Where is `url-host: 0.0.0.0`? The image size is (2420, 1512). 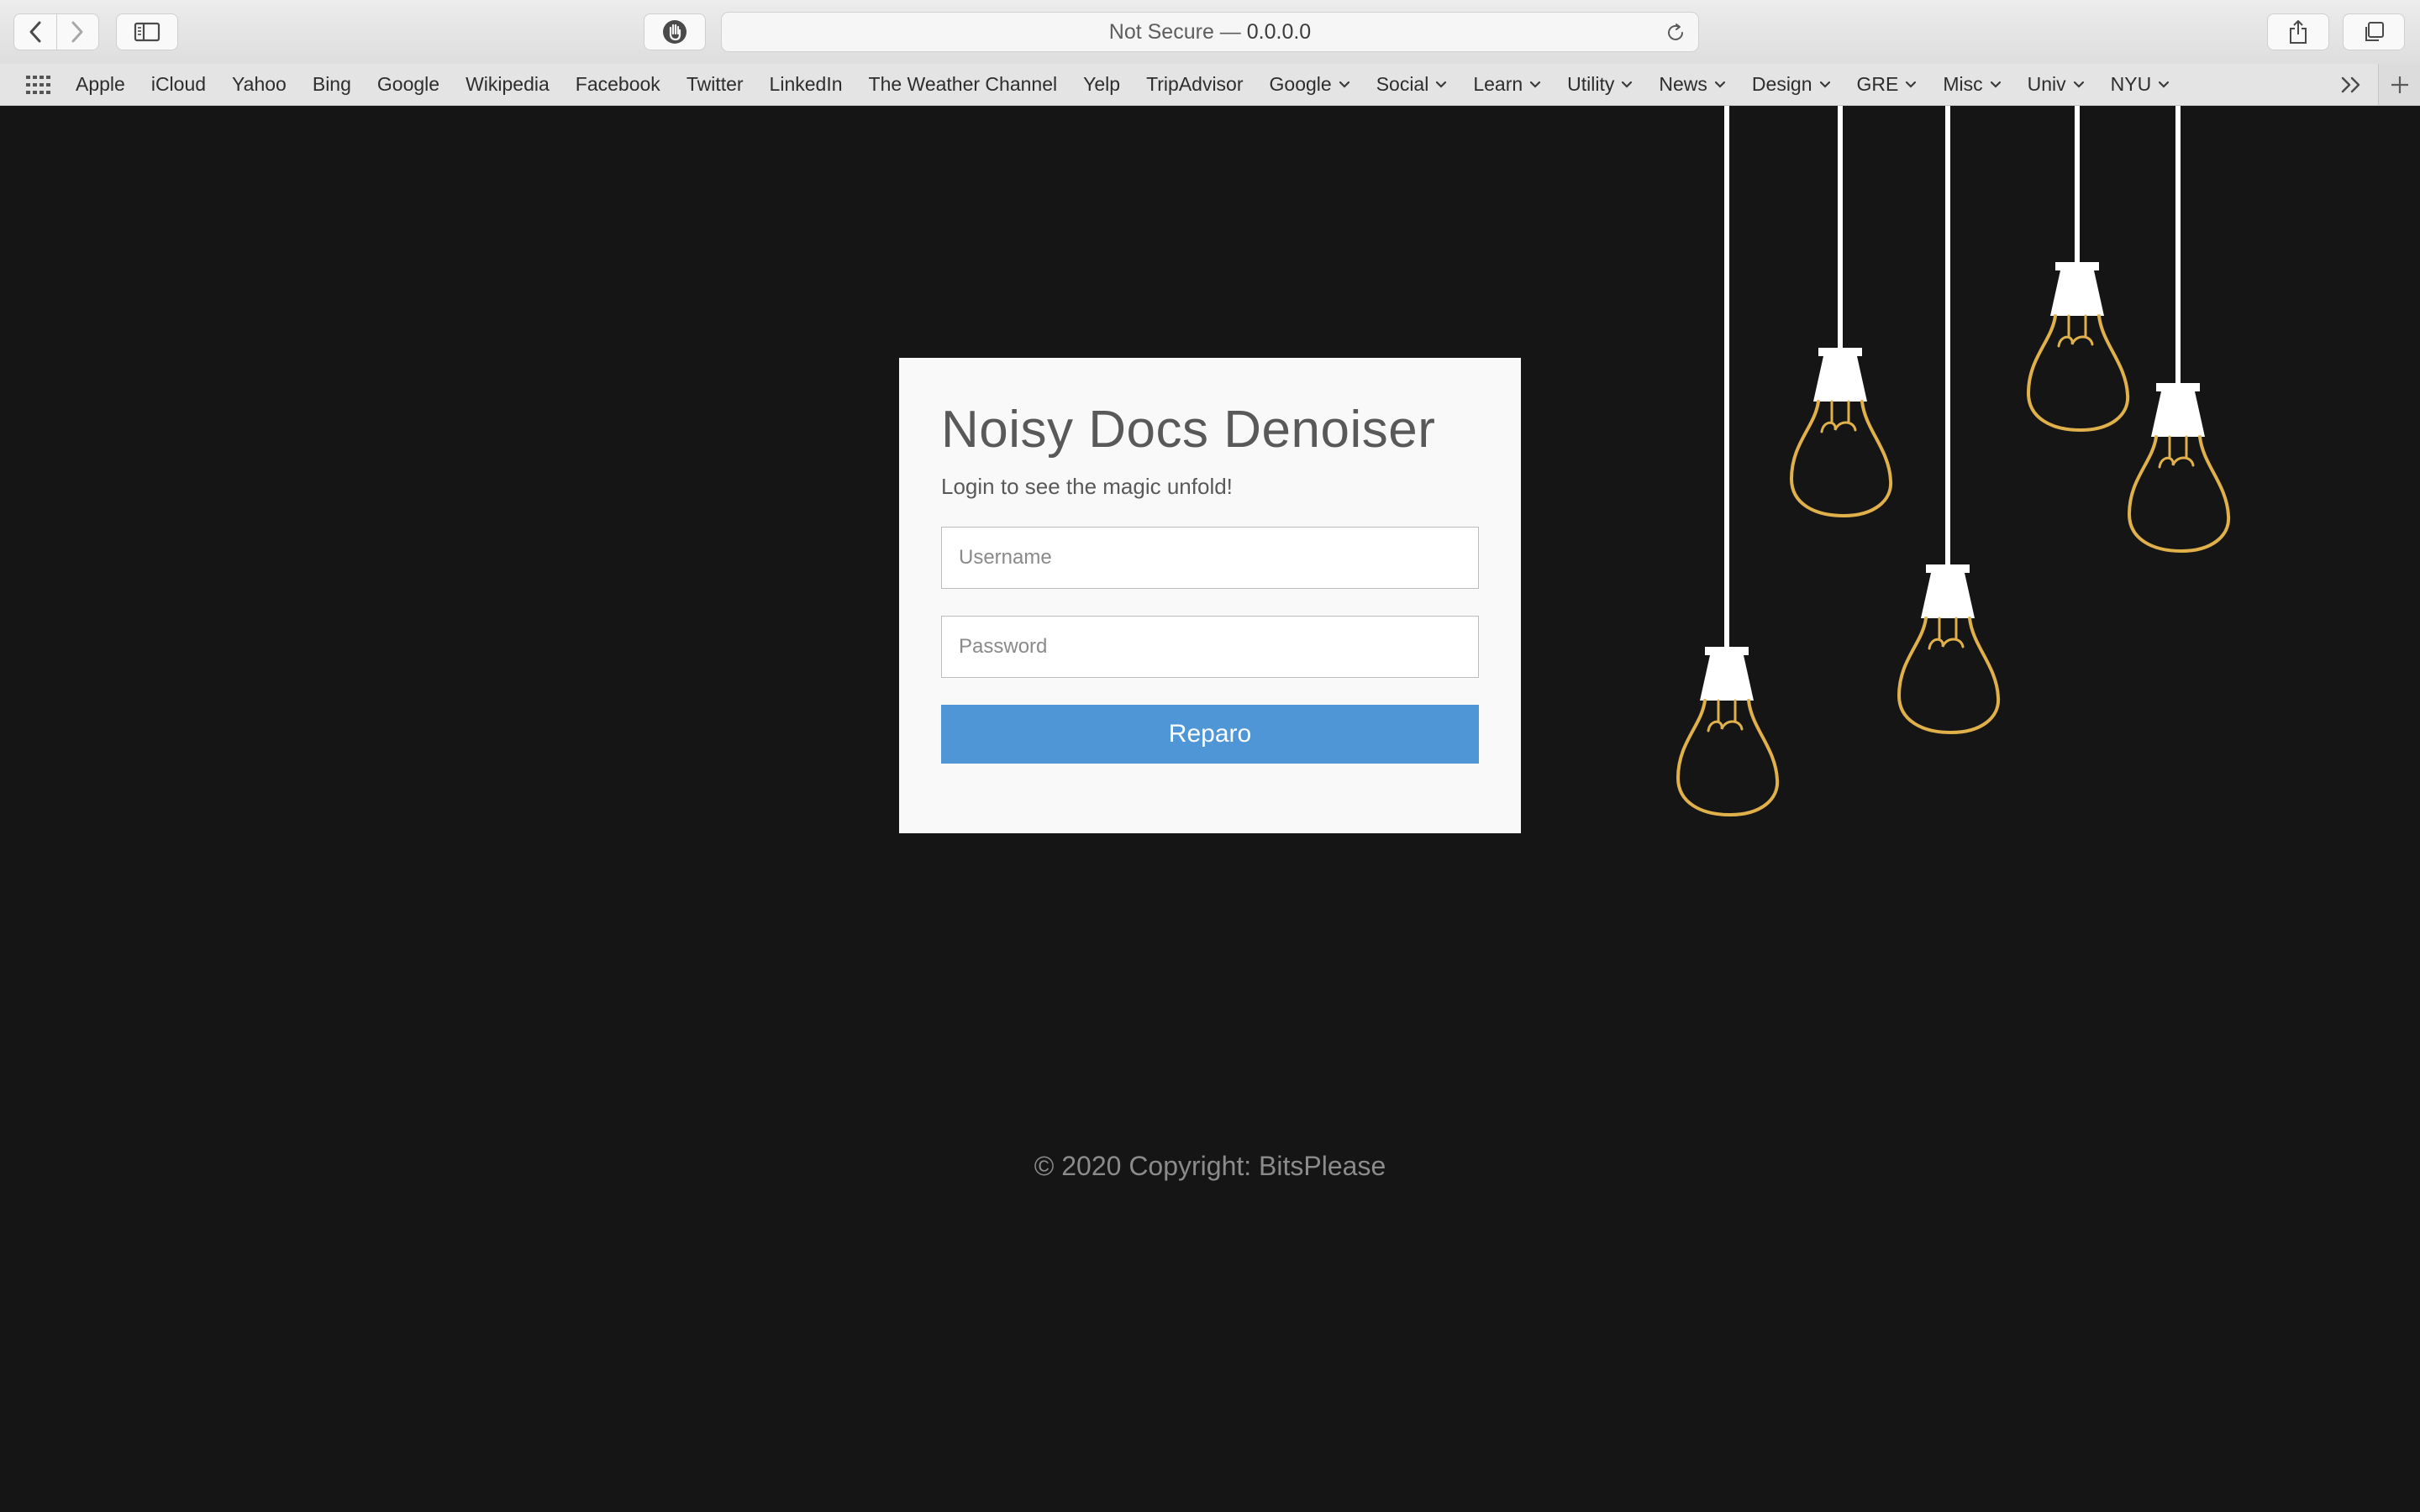 url-host: 0.0.0.0 is located at coordinates (1279, 32).